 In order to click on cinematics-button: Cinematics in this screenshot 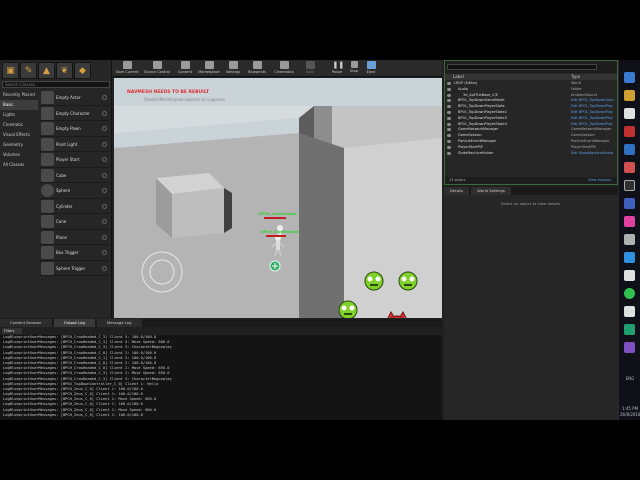, I will do `click(284, 68)`.